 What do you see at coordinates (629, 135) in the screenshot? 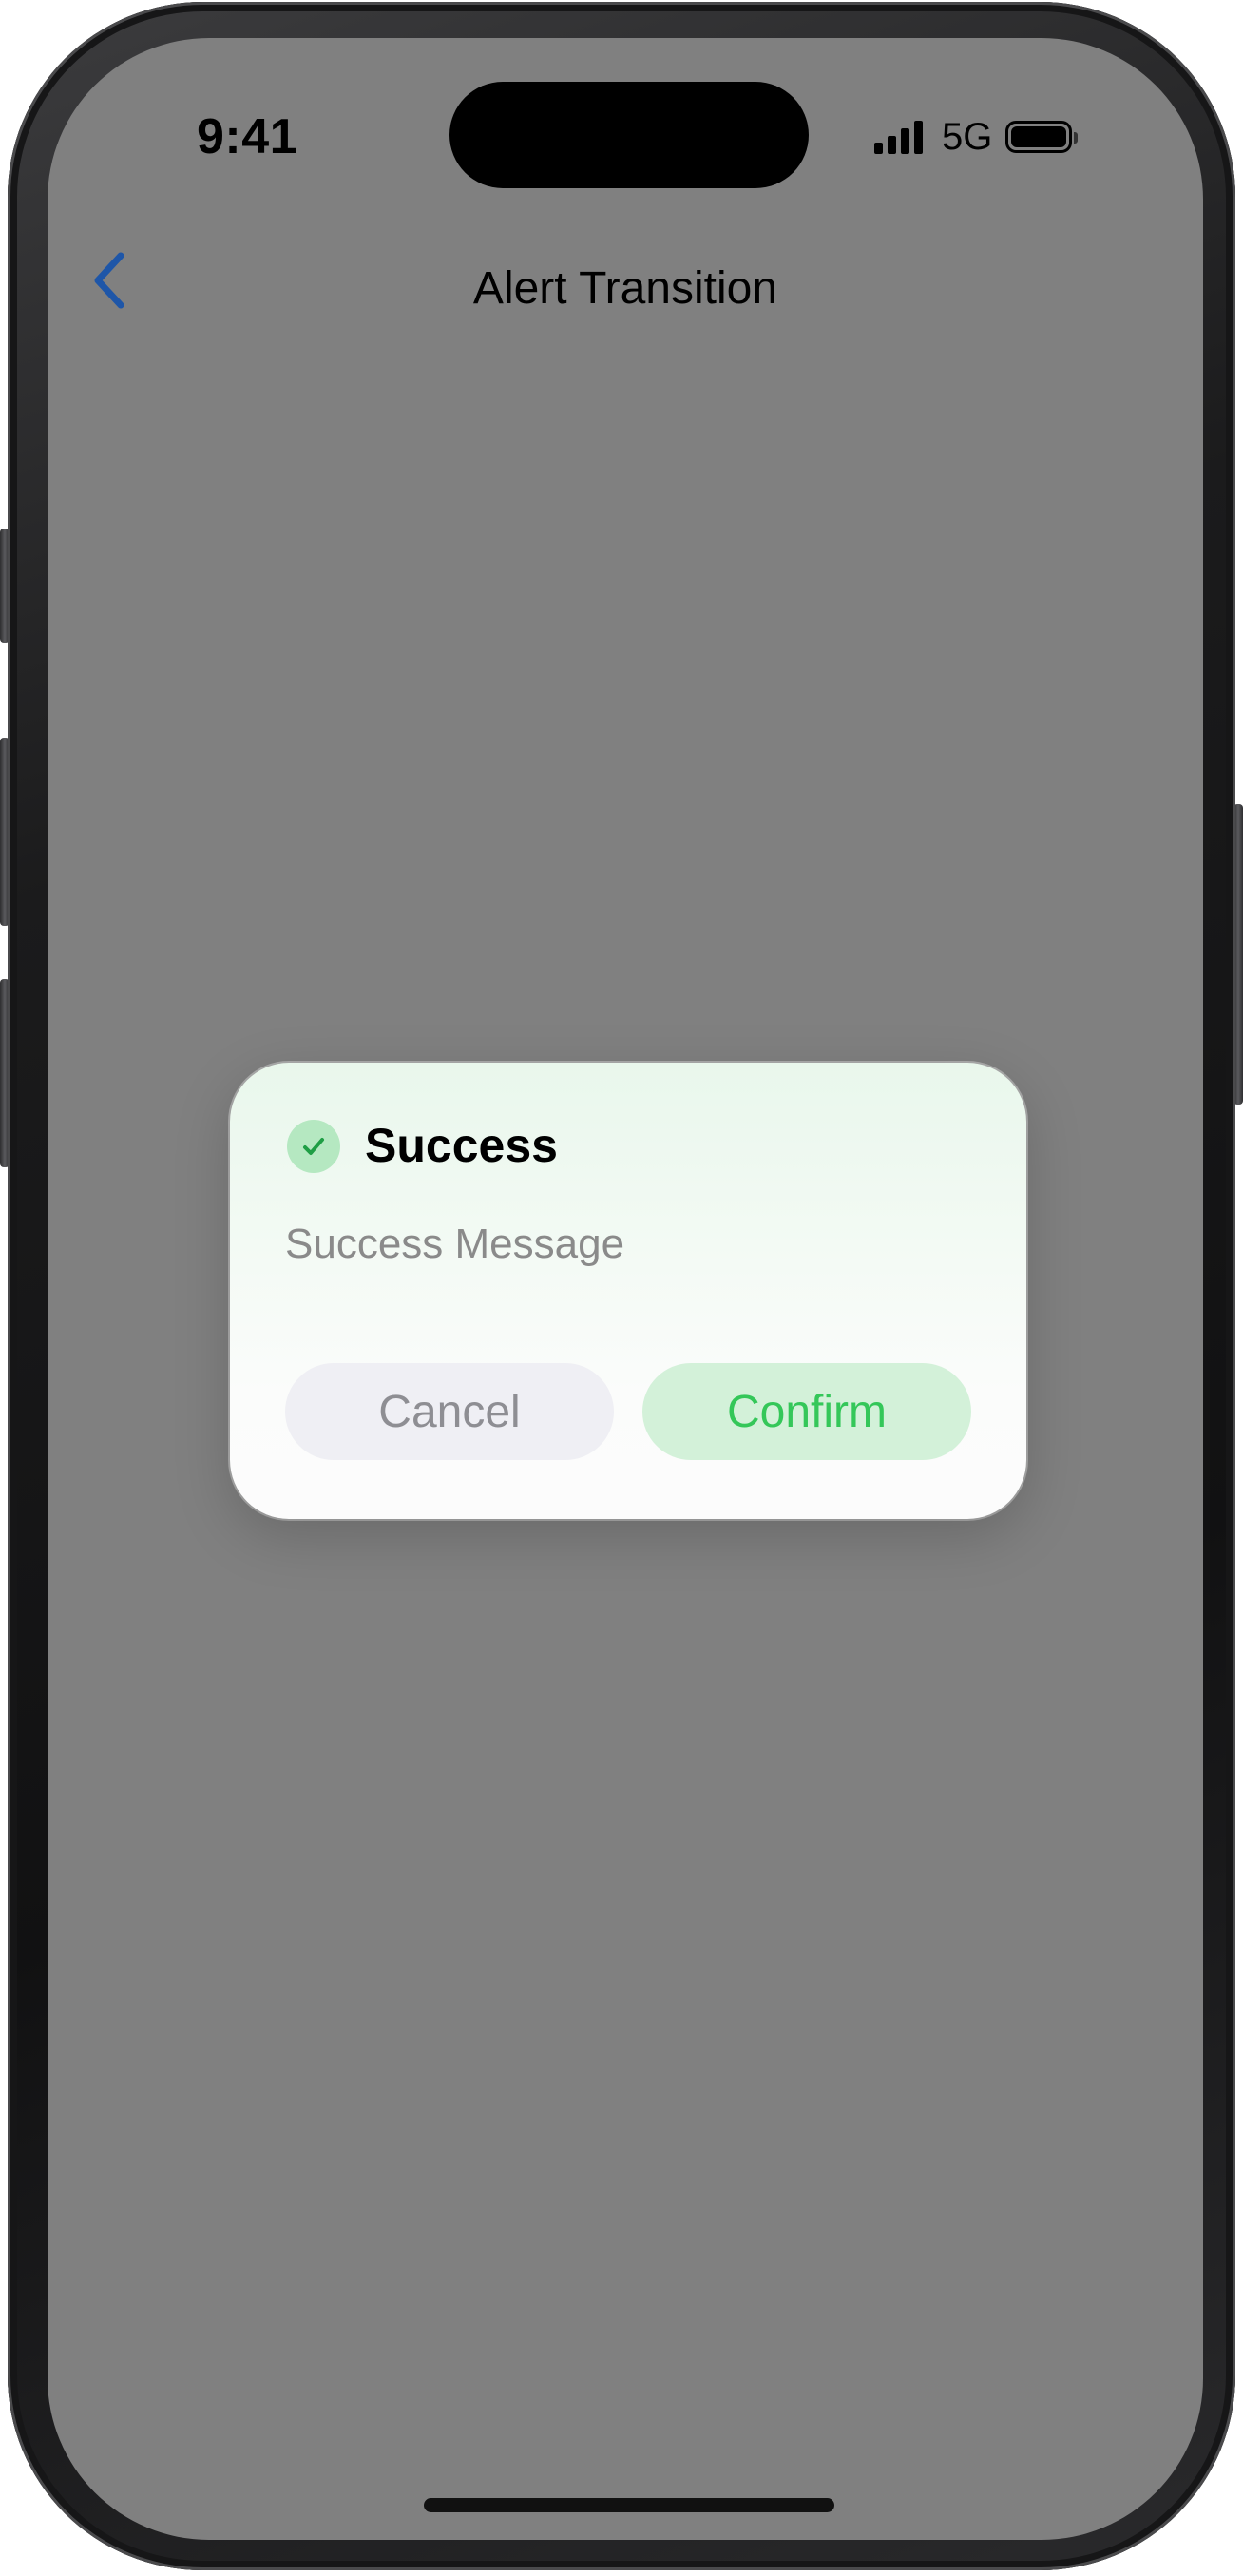
I see `dynamic-island` at bounding box center [629, 135].